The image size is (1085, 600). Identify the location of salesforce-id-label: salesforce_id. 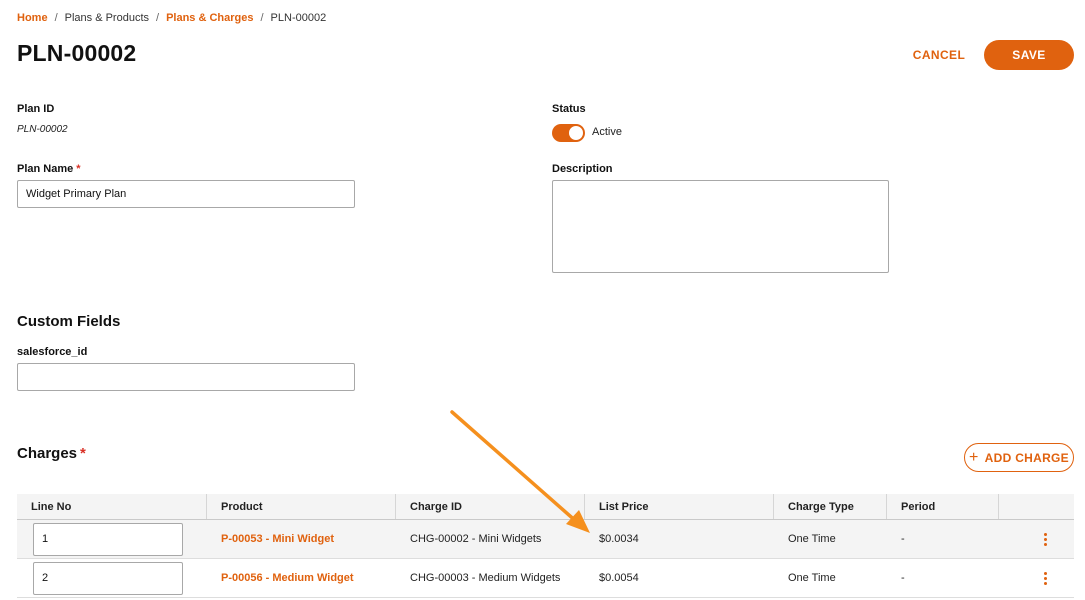
(52, 352).